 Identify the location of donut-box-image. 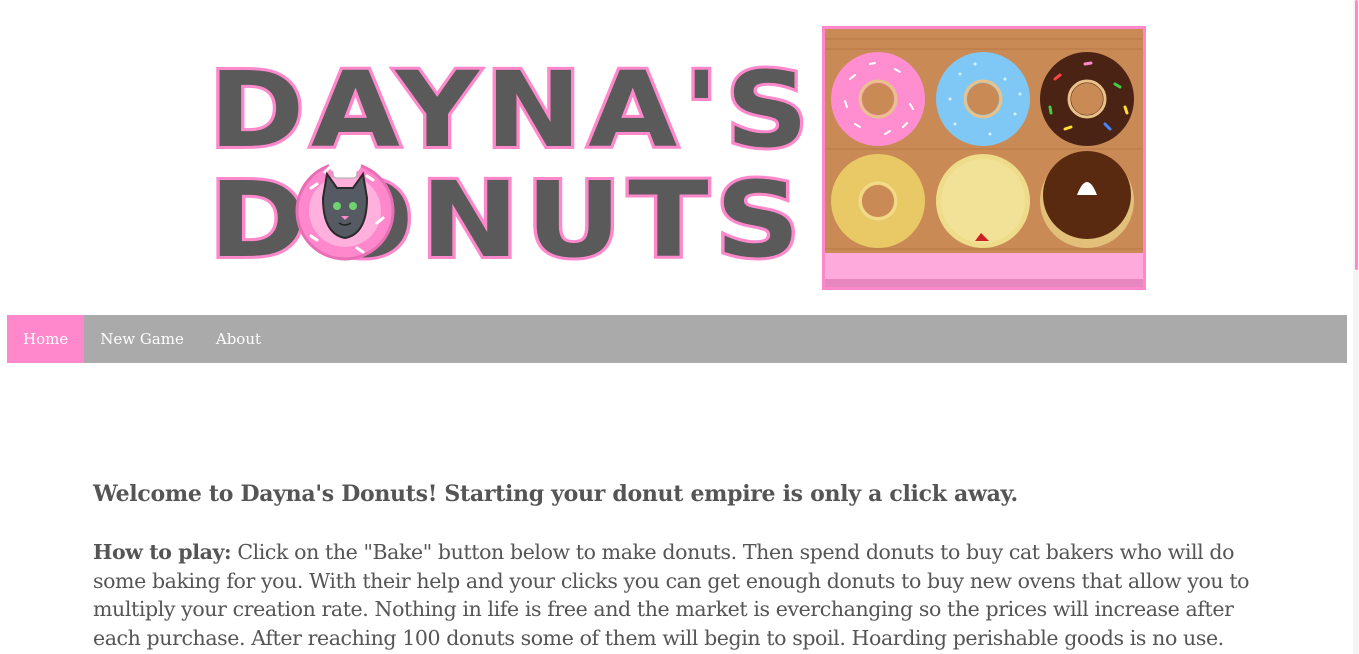
(984, 158).